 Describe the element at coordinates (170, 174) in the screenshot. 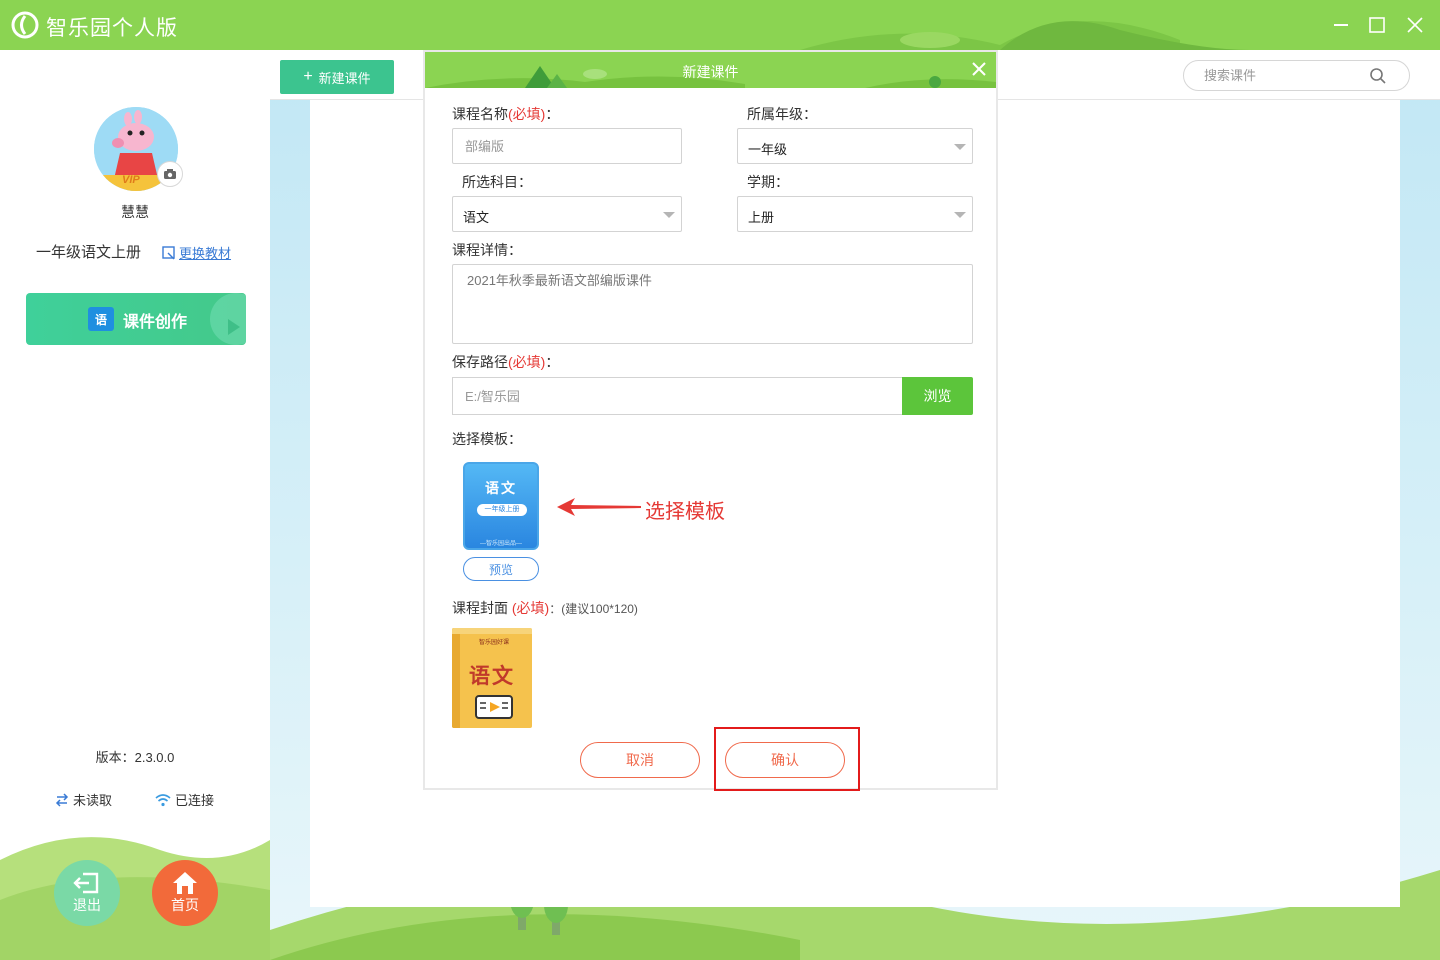

I see `camera-icon` at that location.